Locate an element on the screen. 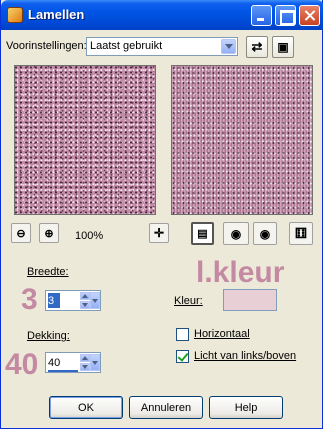 This screenshot has width=323, height=429. proof-button: ▤ is located at coordinates (202, 233).